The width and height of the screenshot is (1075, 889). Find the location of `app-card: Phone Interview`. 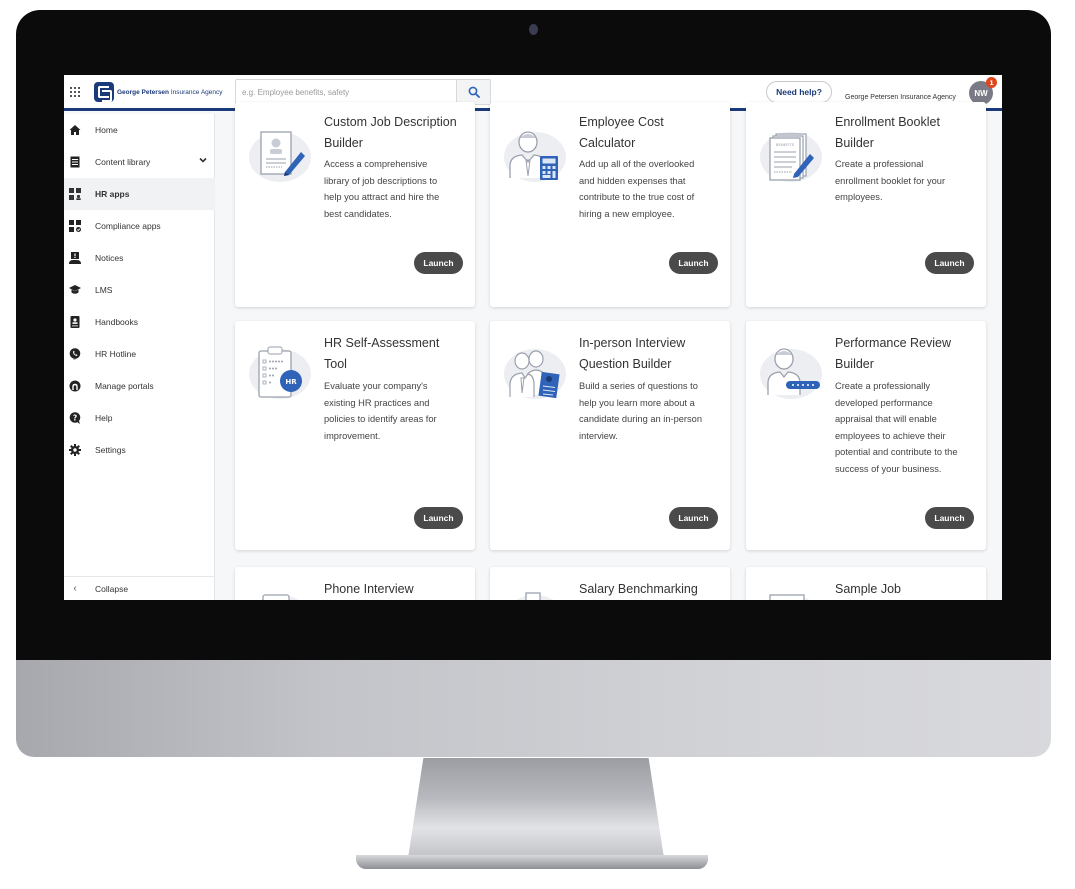

app-card: Phone Interview is located at coordinates (355, 583).